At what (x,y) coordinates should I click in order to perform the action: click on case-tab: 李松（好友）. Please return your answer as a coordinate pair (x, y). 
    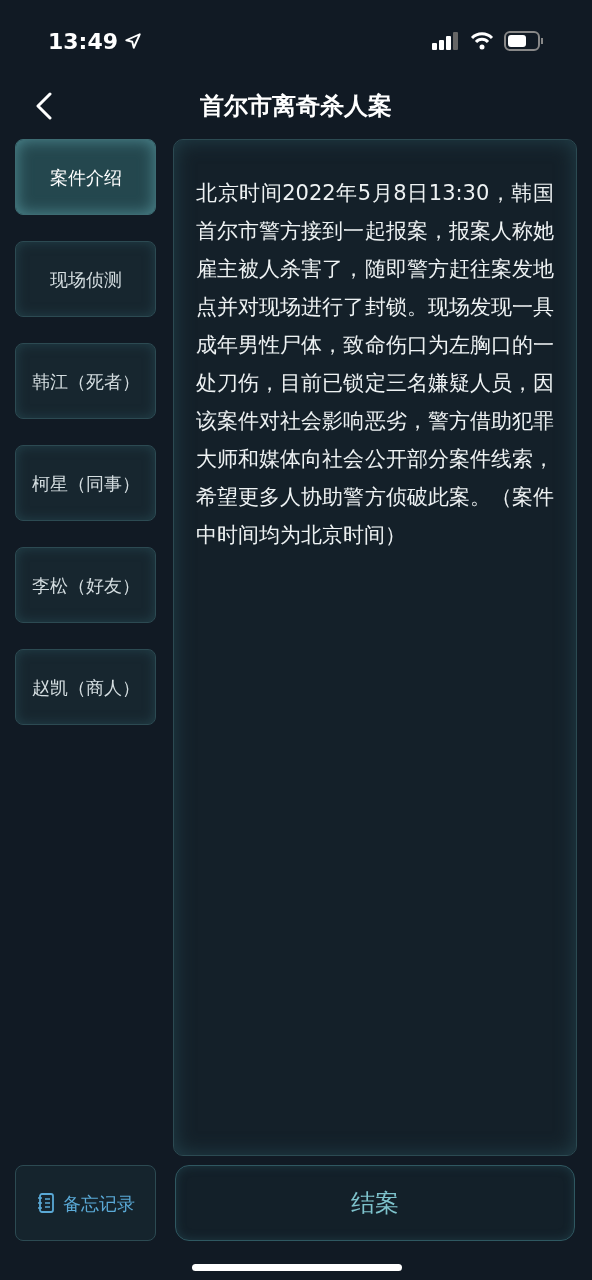
    Looking at the image, I should click on (85, 585).